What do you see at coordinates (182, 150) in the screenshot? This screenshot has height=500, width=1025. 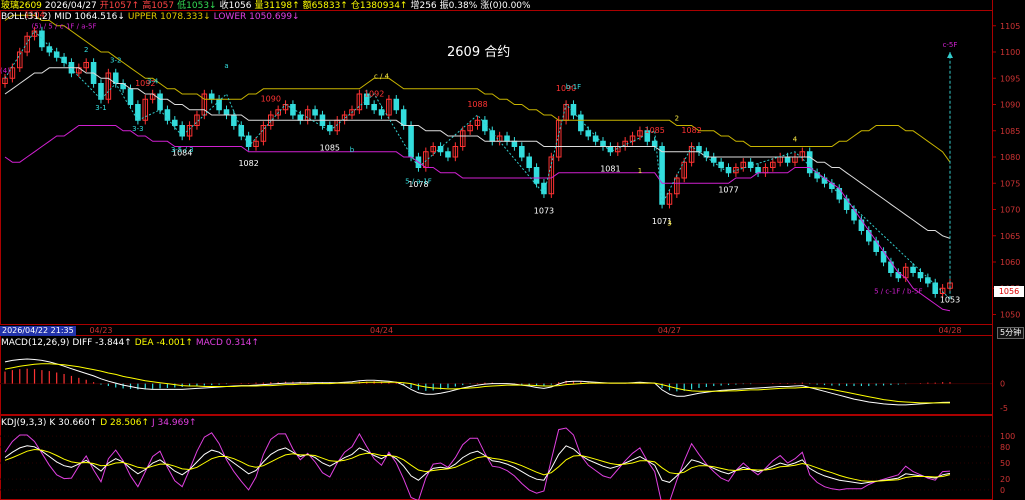 I see `wave-annotation: 3-5 / 3` at bounding box center [182, 150].